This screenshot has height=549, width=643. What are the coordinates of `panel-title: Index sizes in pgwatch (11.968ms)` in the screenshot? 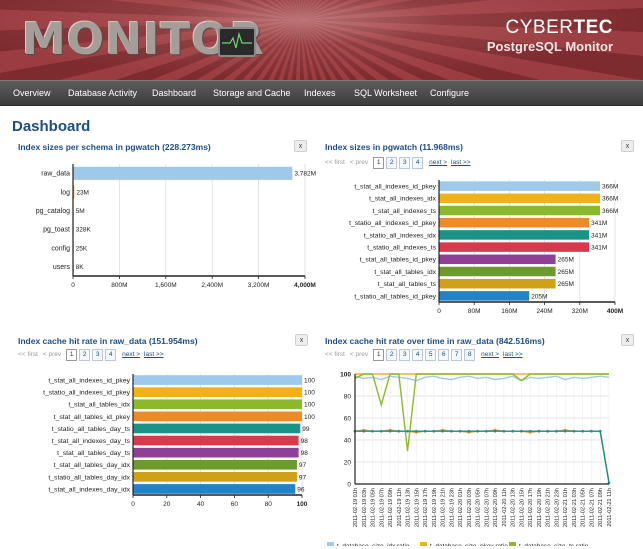 It's located at (394, 147).